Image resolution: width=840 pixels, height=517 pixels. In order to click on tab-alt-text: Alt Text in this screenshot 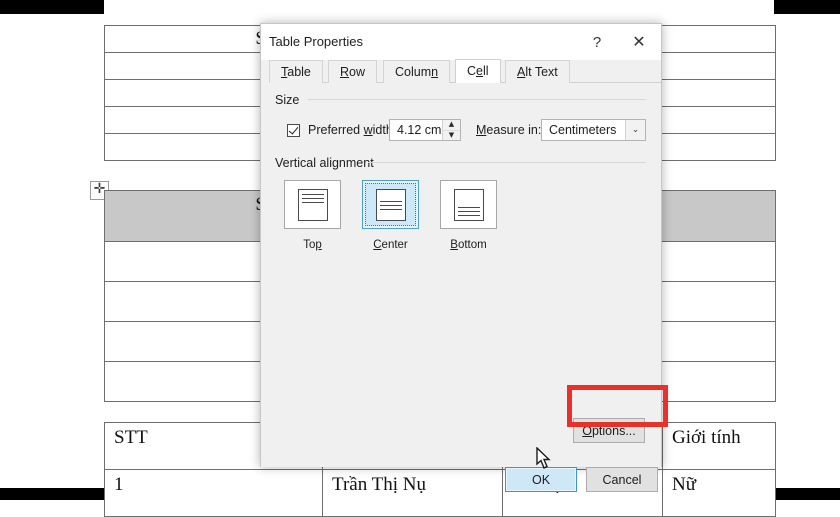, I will do `click(537, 71)`.